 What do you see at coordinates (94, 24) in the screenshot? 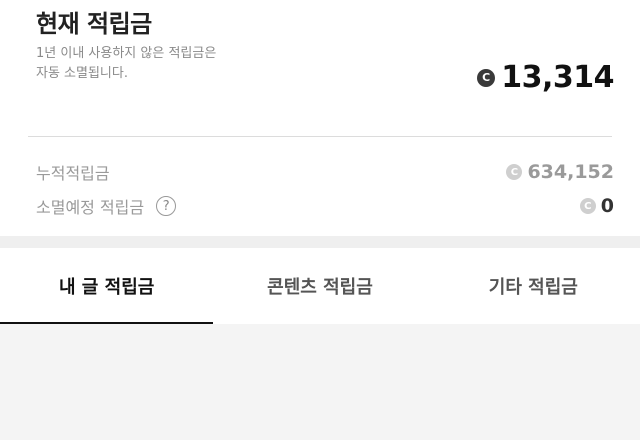
I see `page-title: 현재 적립금` at bounding box center [94, 24].